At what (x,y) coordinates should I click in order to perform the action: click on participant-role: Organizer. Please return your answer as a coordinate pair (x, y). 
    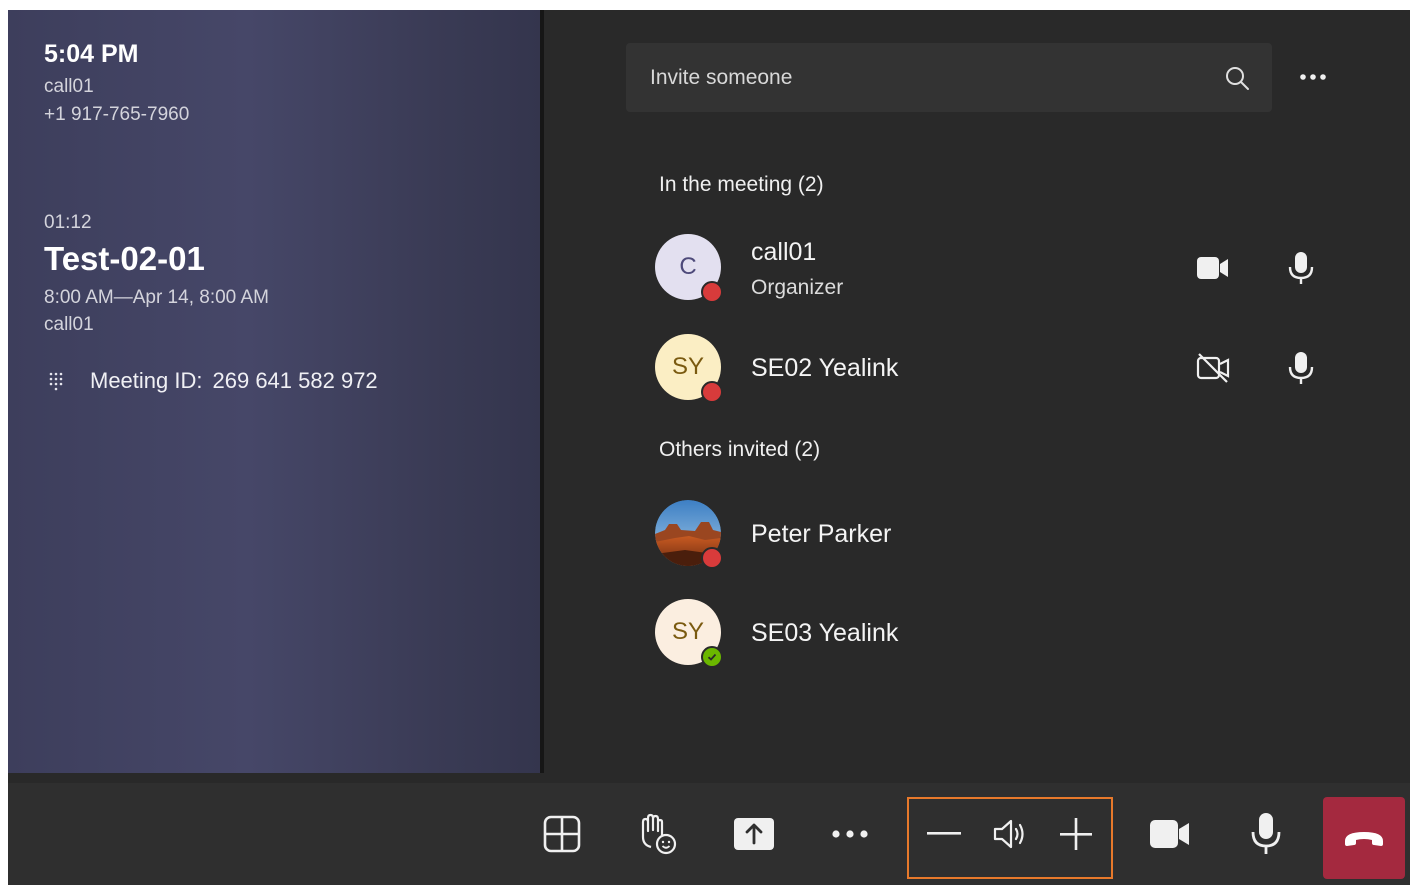
    Looking at the image, I should click on (797, 287).